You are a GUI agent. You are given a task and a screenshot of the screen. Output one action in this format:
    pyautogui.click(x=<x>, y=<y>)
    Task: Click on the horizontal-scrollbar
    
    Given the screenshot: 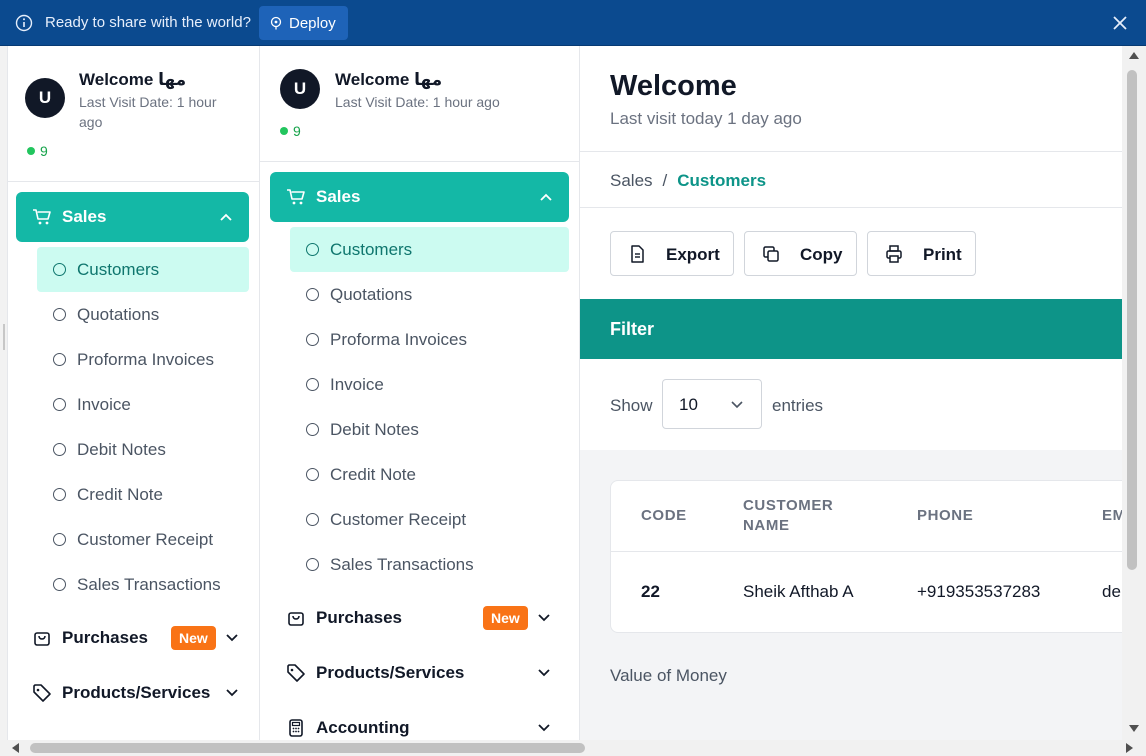 What is the action you would take?
    pyautogui.click(x=573, y=748)
    